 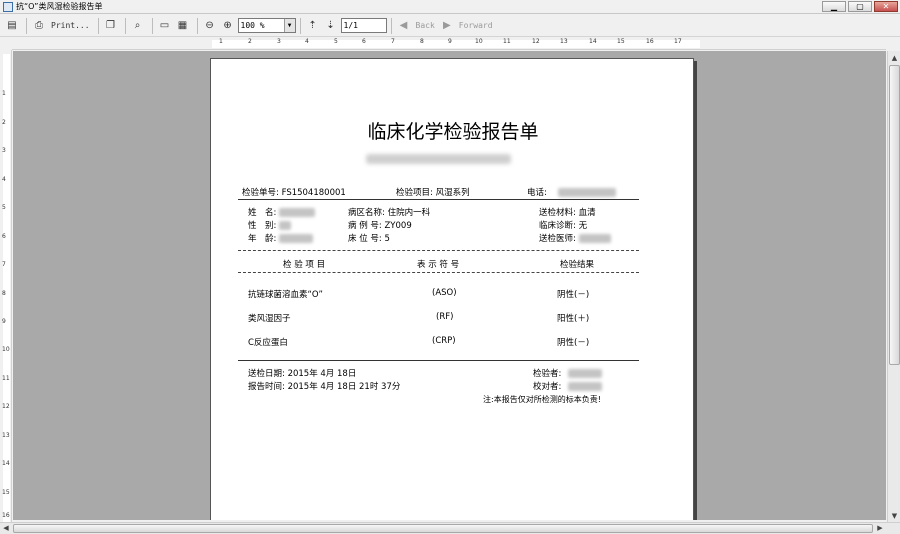 What do you see at coordinates (563, 225) in the screenshot?
I see `diagnosis: 临床诊断: 无` at bounding box center [563, 225].